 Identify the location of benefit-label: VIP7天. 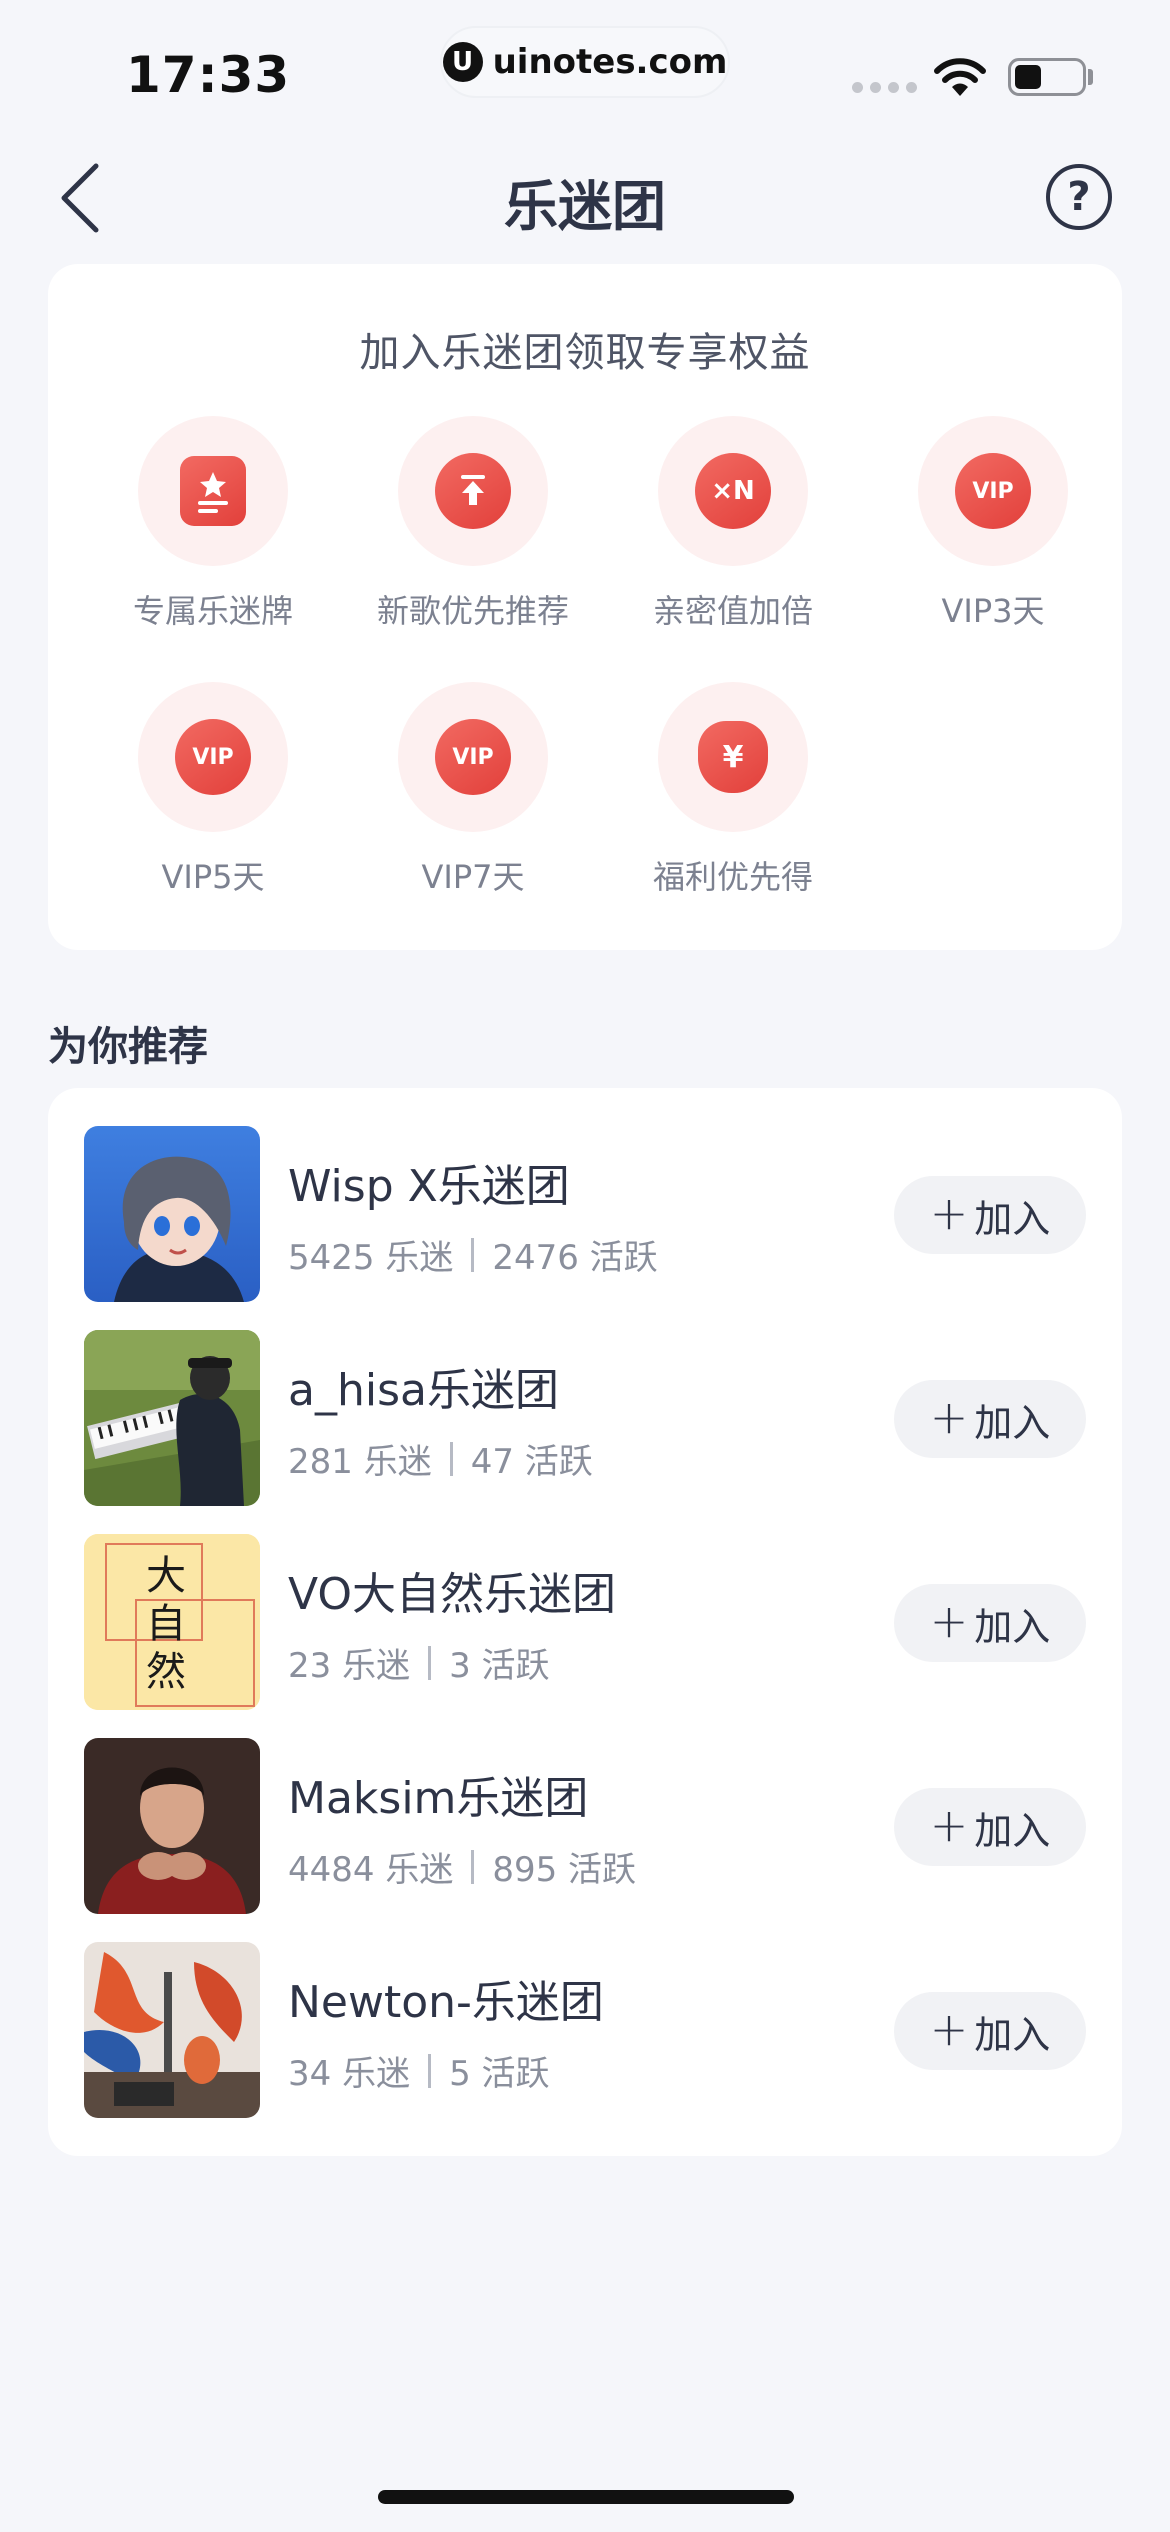
(473, 877).